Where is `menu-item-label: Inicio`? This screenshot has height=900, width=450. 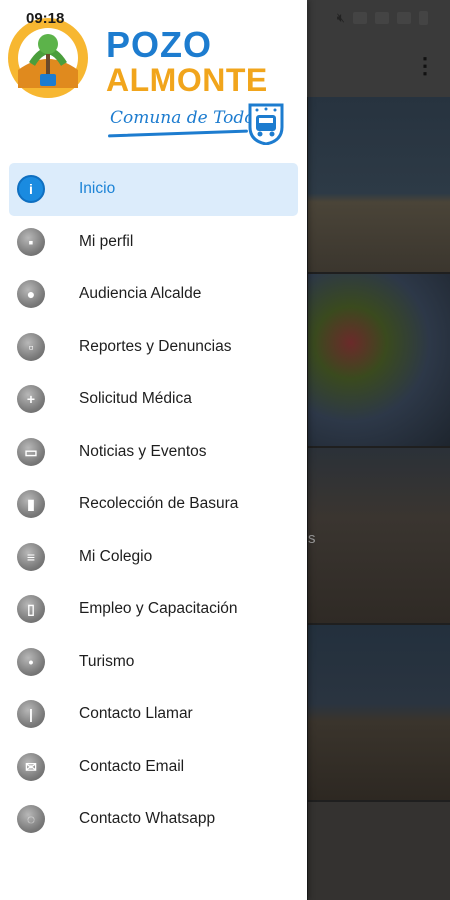 menu-item-label: Inicio is located at coordinates (97, 189).